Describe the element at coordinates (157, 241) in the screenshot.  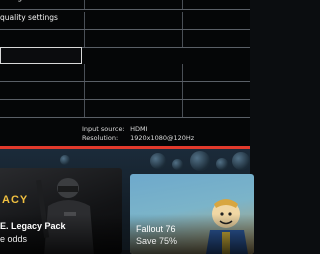
I see `tile-subtitle: Save 75%` at that location.